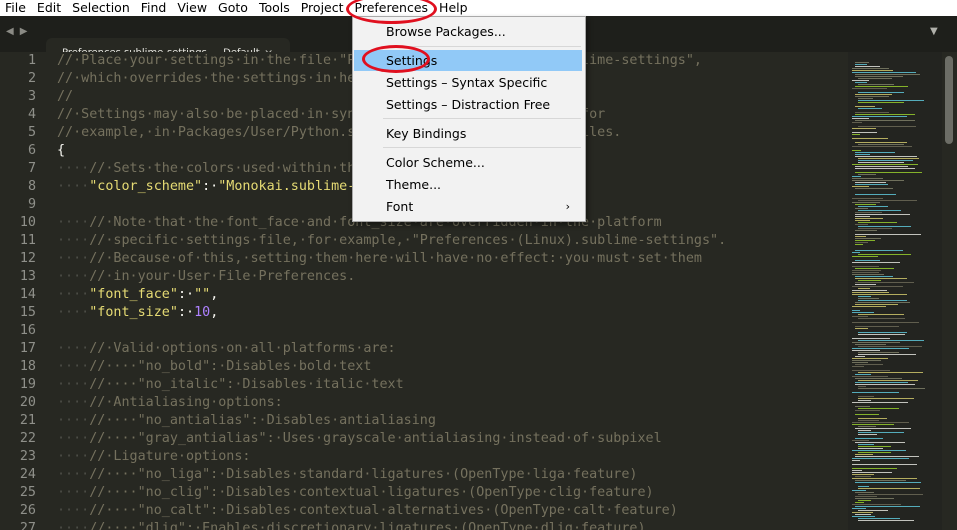  Describe the element at coordinates (424, 403) in the screenshot. I see `code-line: 20 ····//·Antialiasing·options:` at that location.